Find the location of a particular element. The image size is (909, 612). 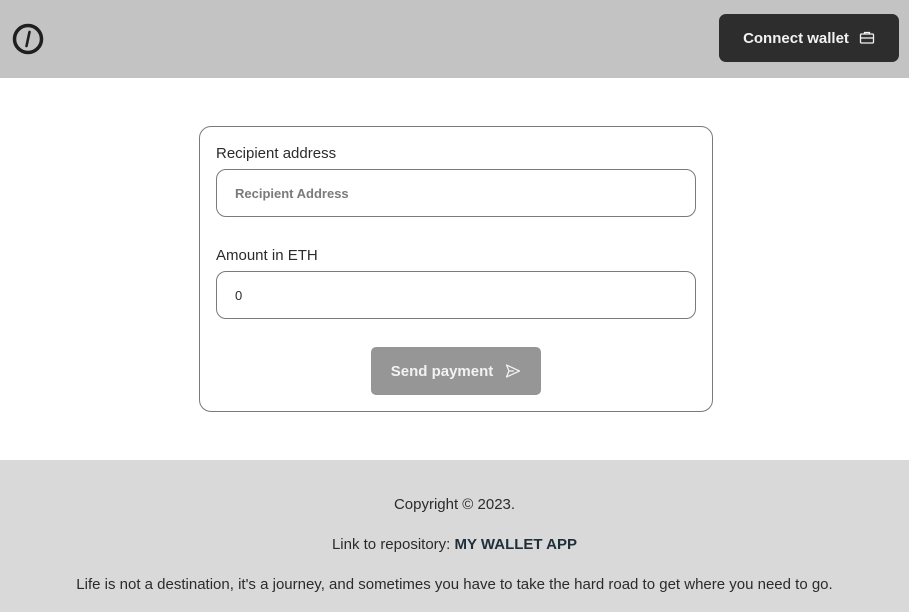

copyright-text: Copyright © 2023. is located at coordinates (454, 504).